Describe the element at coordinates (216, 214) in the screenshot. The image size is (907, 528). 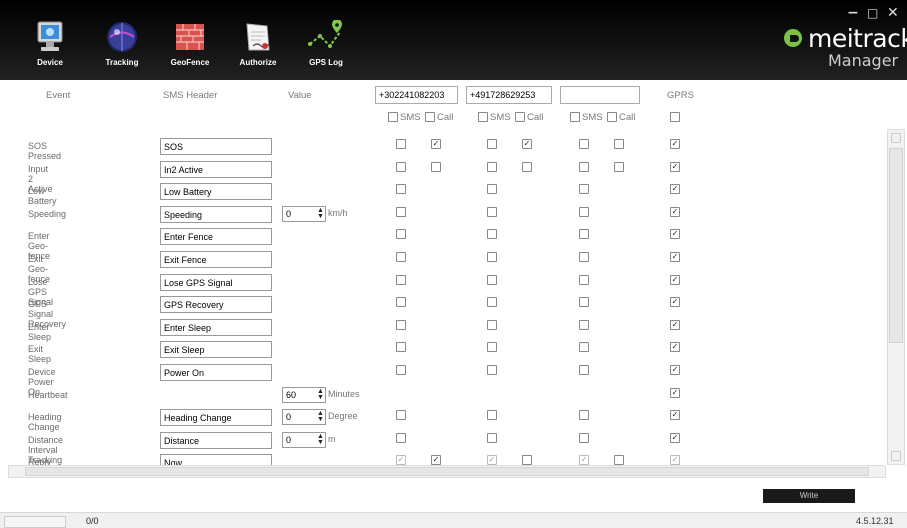
I see `sms-header-field: Speeding` at that location.